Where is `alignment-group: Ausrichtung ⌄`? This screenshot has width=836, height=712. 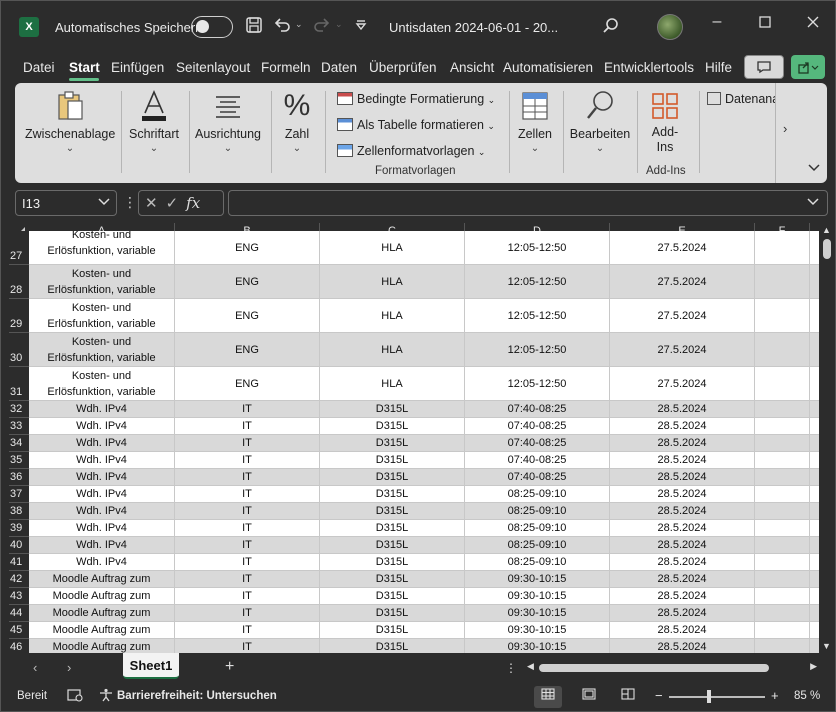 alignment-group: Ausrichtung ⌄ is located at coordinates (228, 121).